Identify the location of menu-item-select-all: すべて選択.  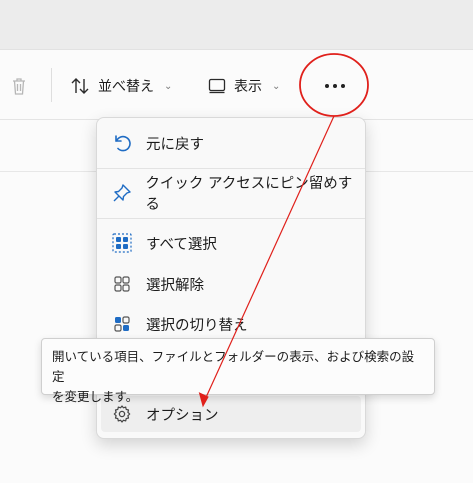
(231, 243).